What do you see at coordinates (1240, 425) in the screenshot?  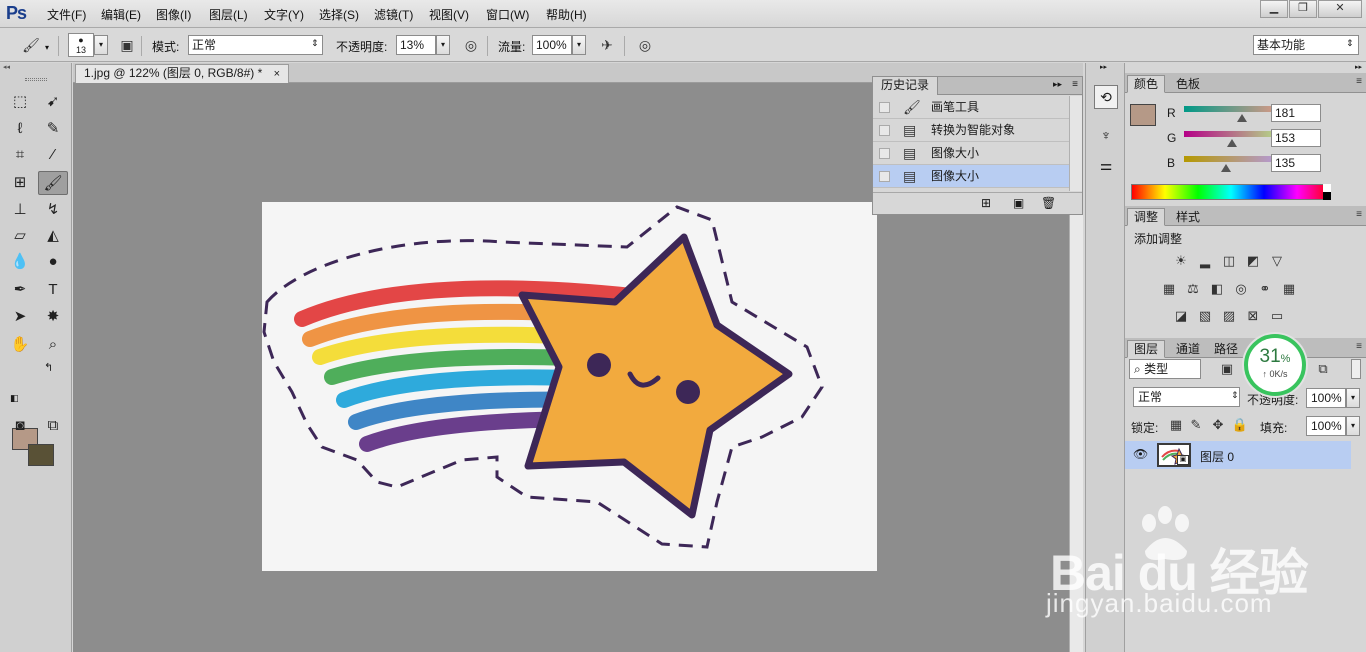 I see `lock-all-icon: 🔒` at bounding box center [1240, 425].